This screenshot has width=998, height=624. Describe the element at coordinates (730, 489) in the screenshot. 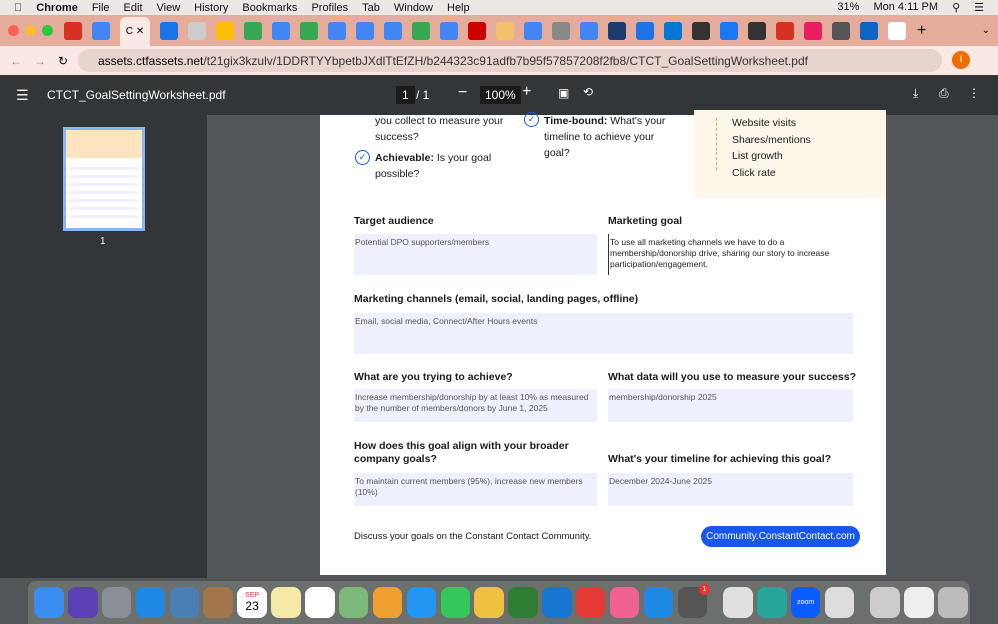

I see `timeline-field: December 2024-June 2025` at that location.